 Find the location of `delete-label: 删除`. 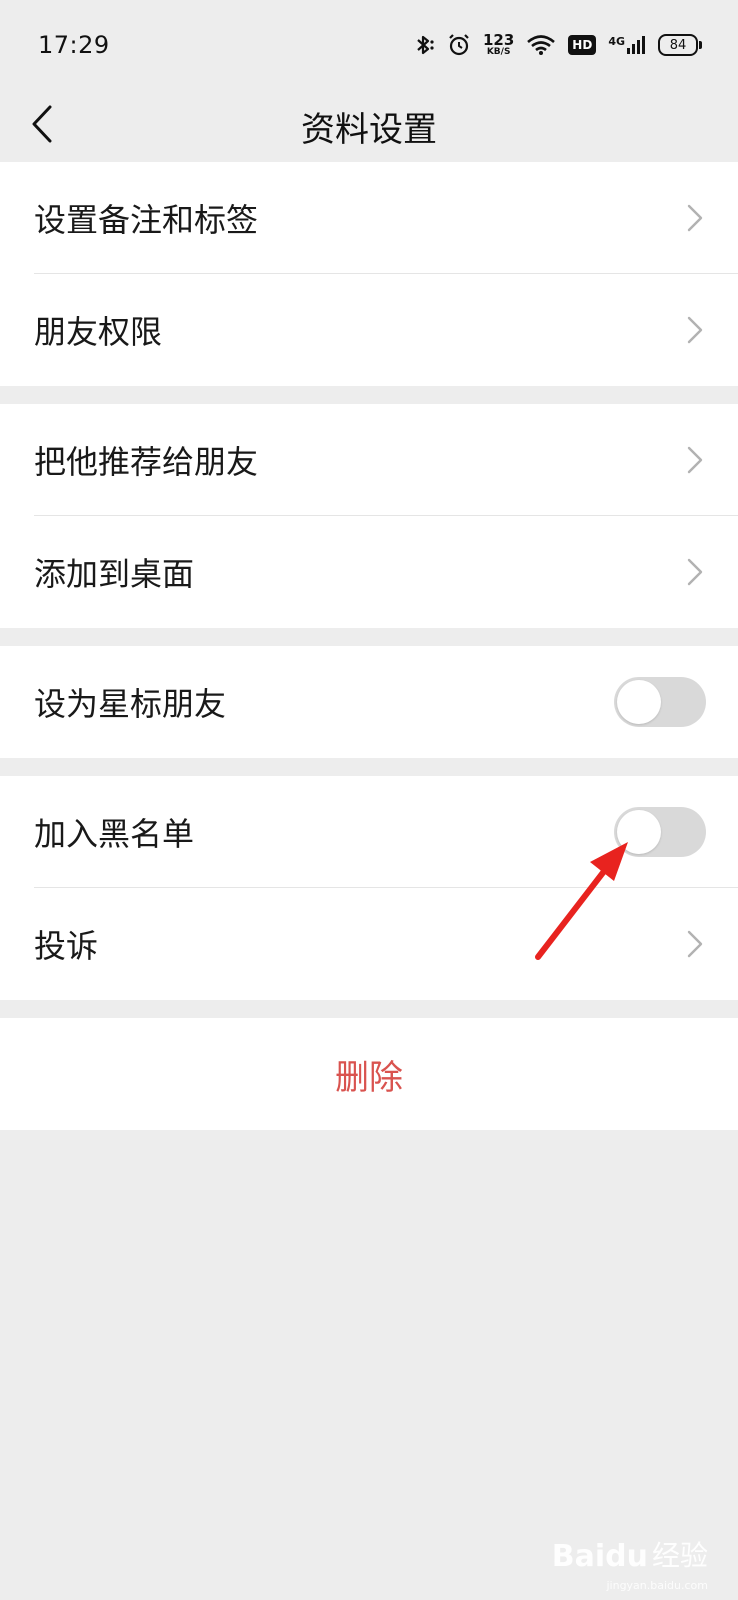

delete-label: 删除 is located at coordinates (369, 1077).